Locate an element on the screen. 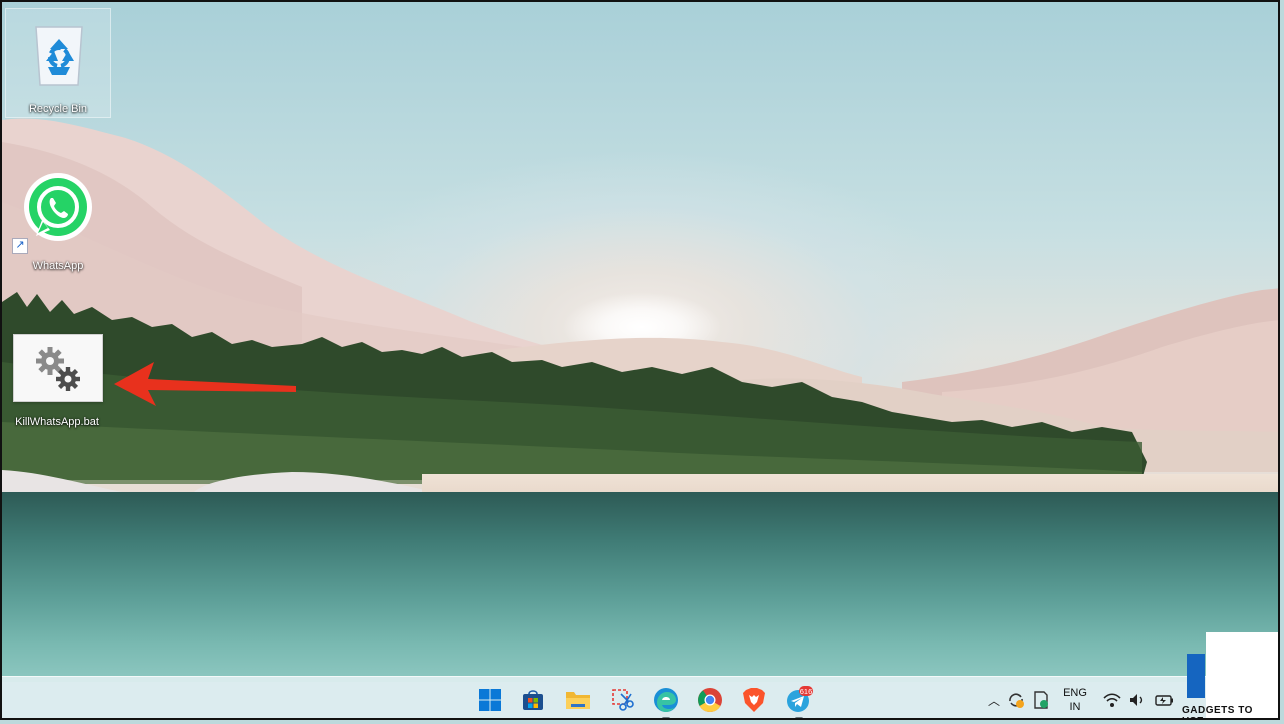 Image resolution: width=1284 pixels, height=724 pixels. taskbar-snipping-tool is located at coordinates (623, 700).